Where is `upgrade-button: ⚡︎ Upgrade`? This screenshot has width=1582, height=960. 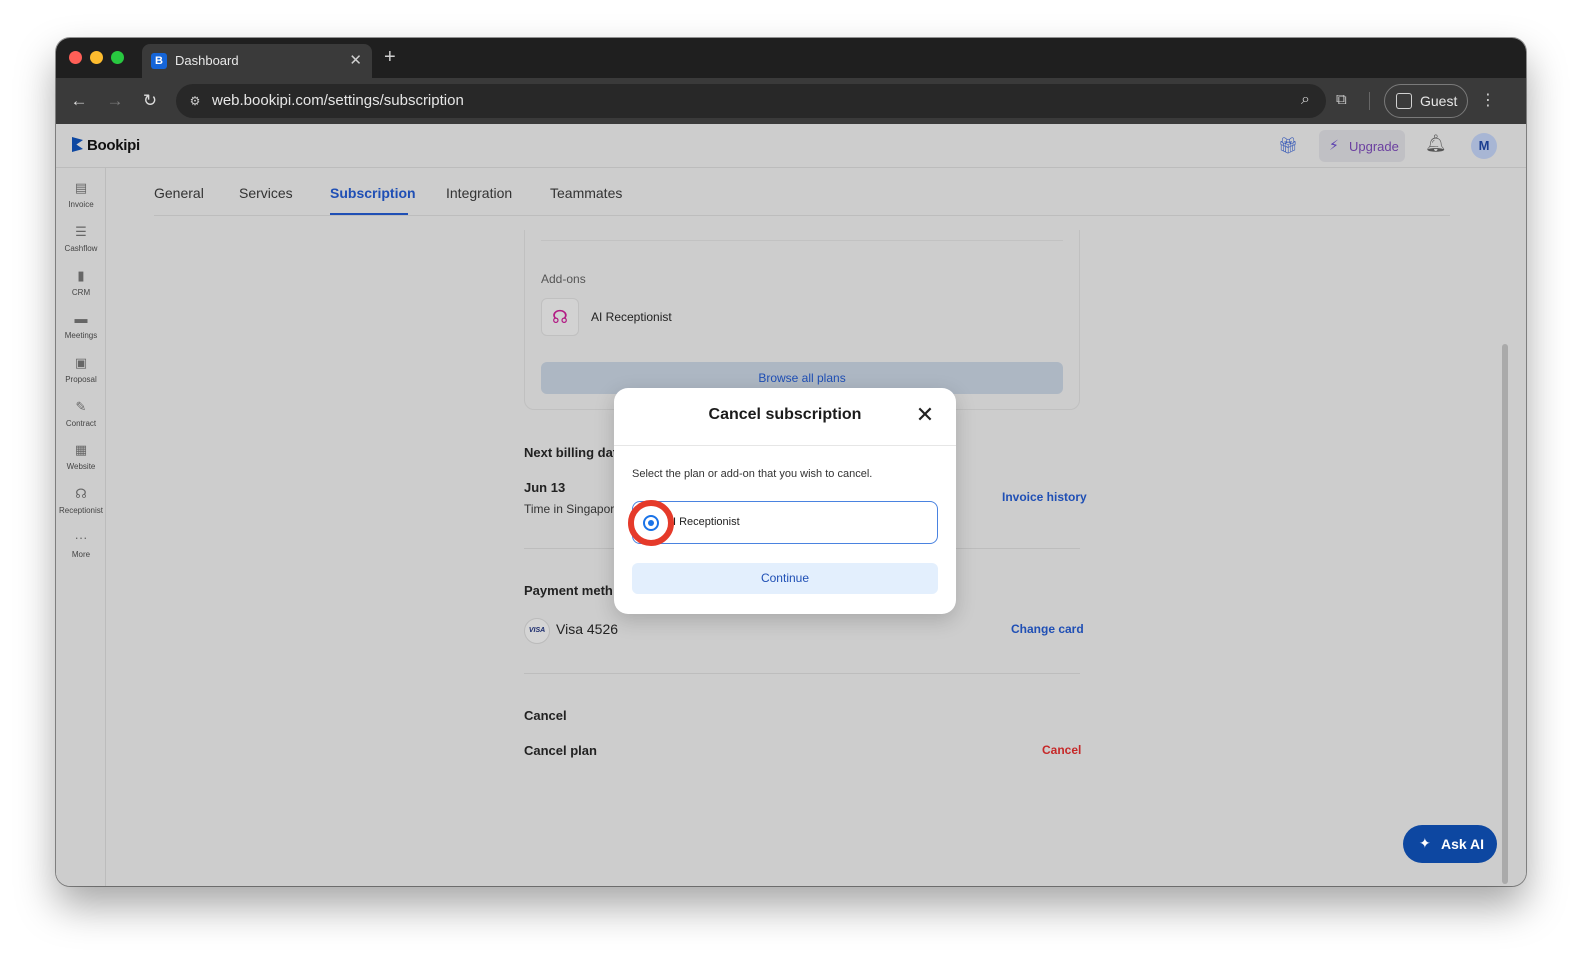
upgrade-button: ⚡︎ Upgrade is located at coordinates (1362, 146).